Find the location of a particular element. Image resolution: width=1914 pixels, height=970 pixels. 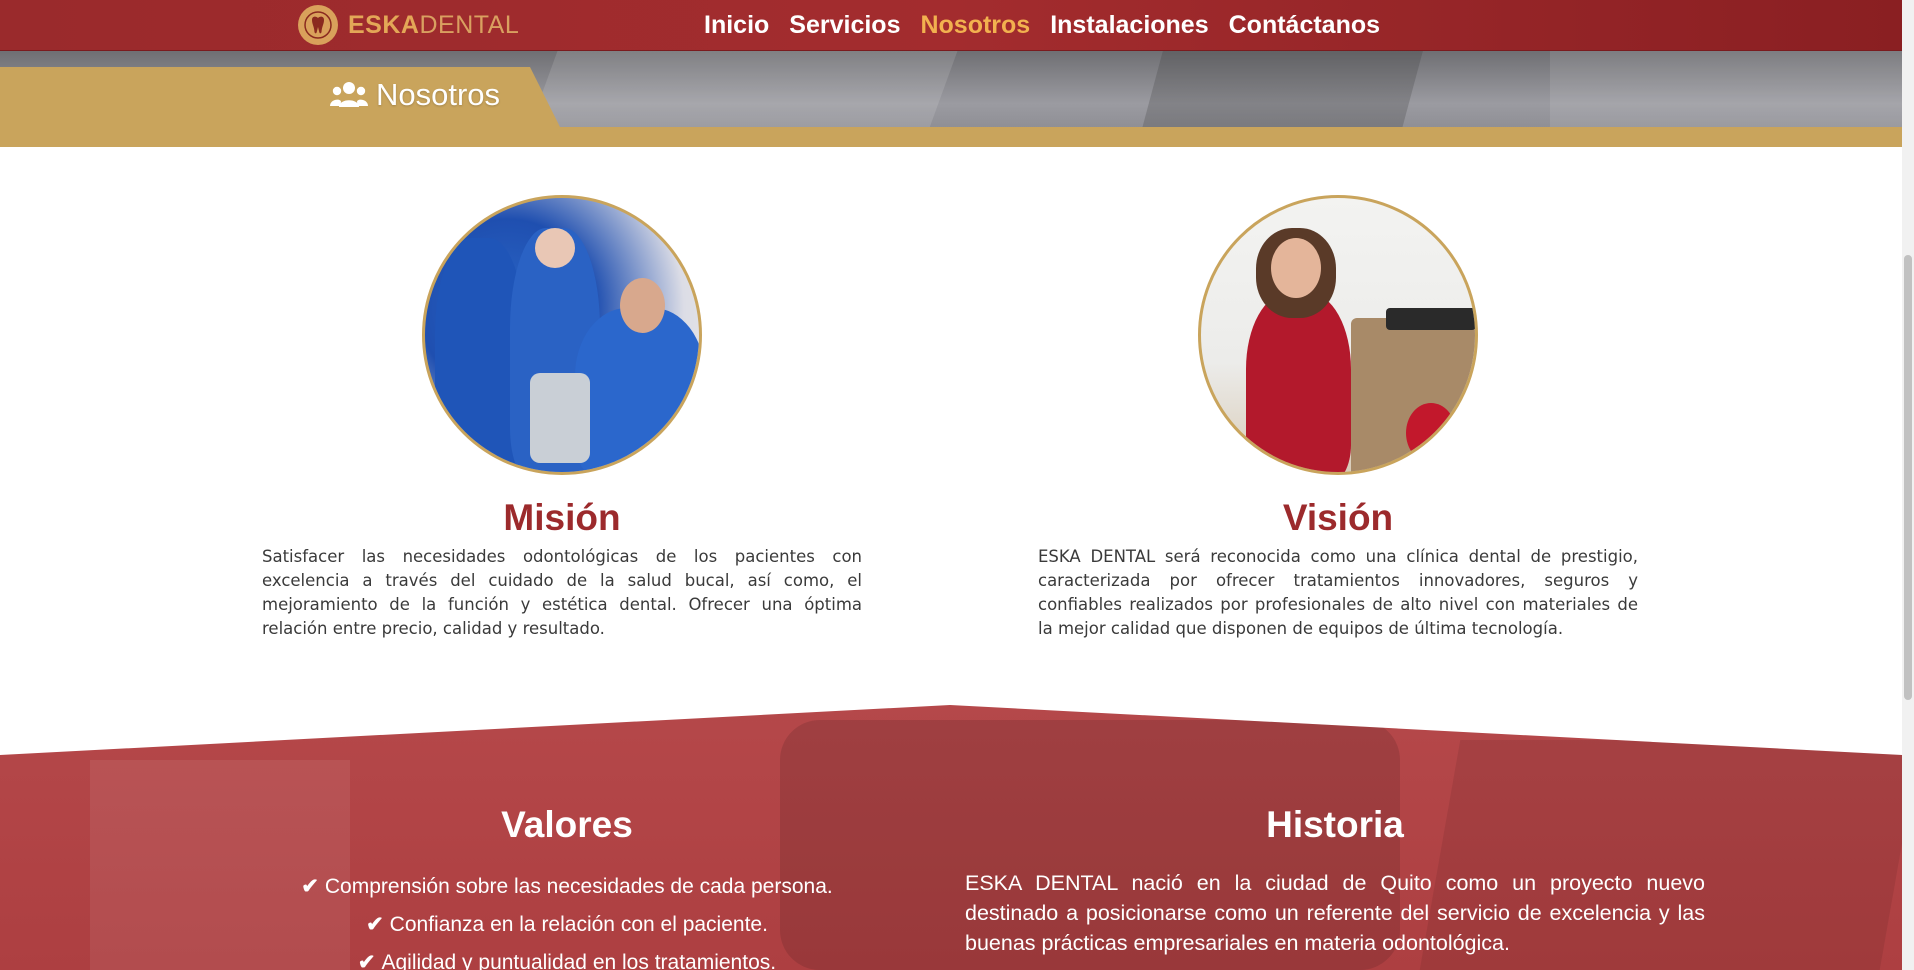

brand-logo: ESKADENTAL is located at coordinates (408, 25).